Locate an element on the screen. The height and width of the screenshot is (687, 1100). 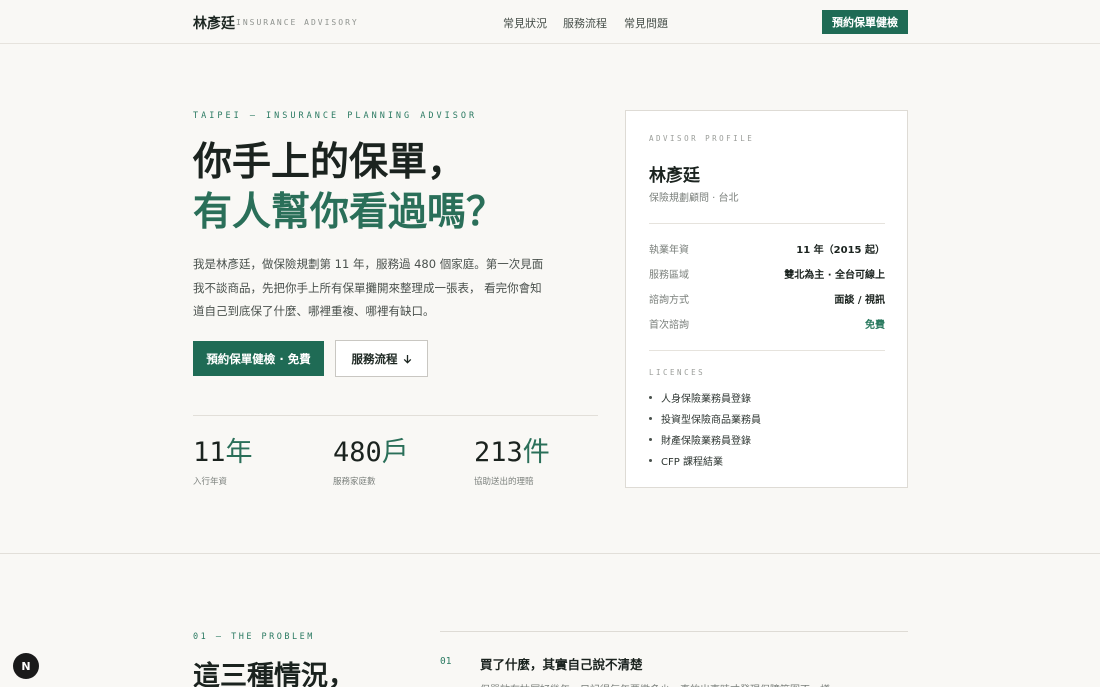
info-row-experience: 執業年資 11 年（2015 起） is located at coordinates (767, 250).